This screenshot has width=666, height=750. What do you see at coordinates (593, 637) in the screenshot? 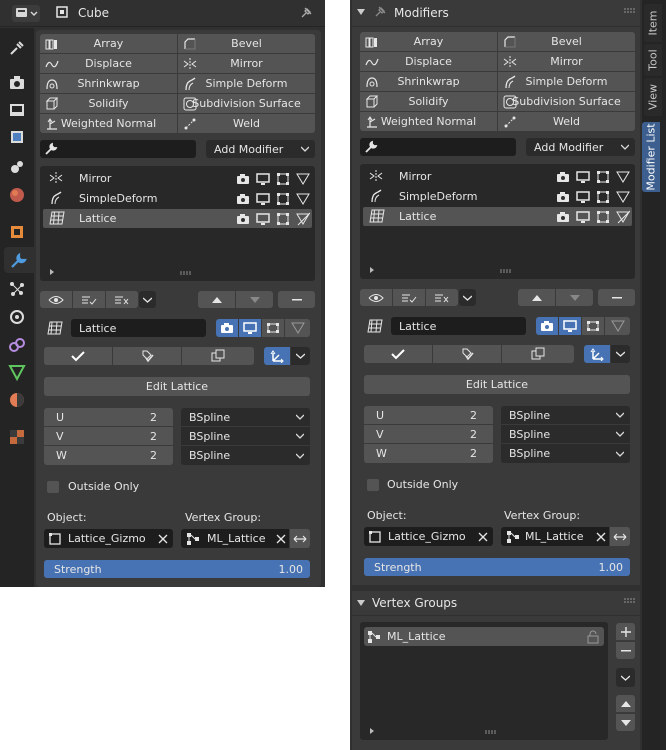
I see `lock-icon` at bounding box center [593, 637].